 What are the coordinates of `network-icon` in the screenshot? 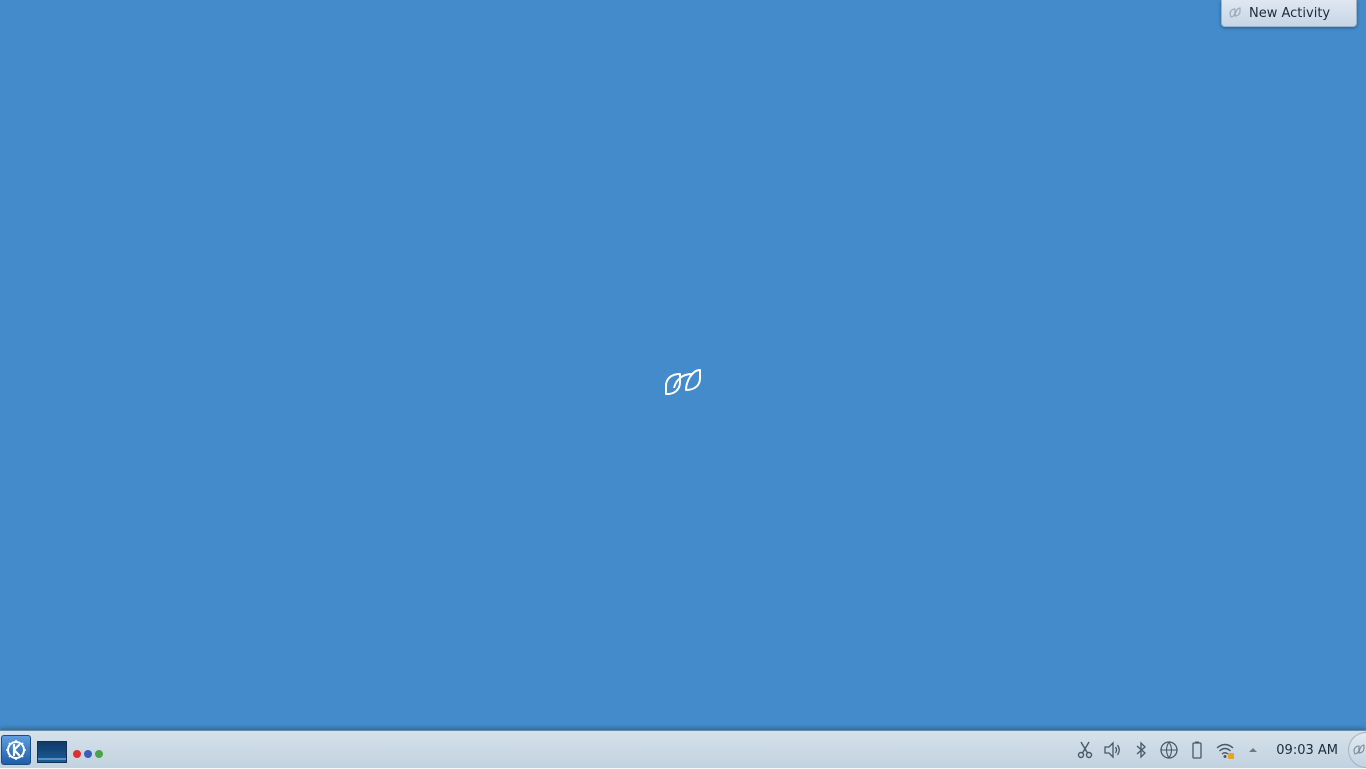 It's located at (1169, 750).